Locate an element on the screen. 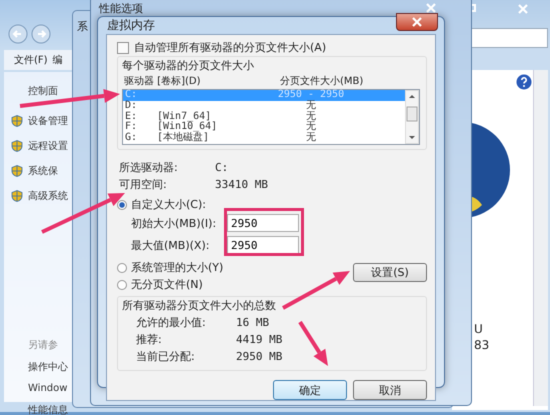  radio-label: 无分页文件(N) is located at coordinates (167, 284).